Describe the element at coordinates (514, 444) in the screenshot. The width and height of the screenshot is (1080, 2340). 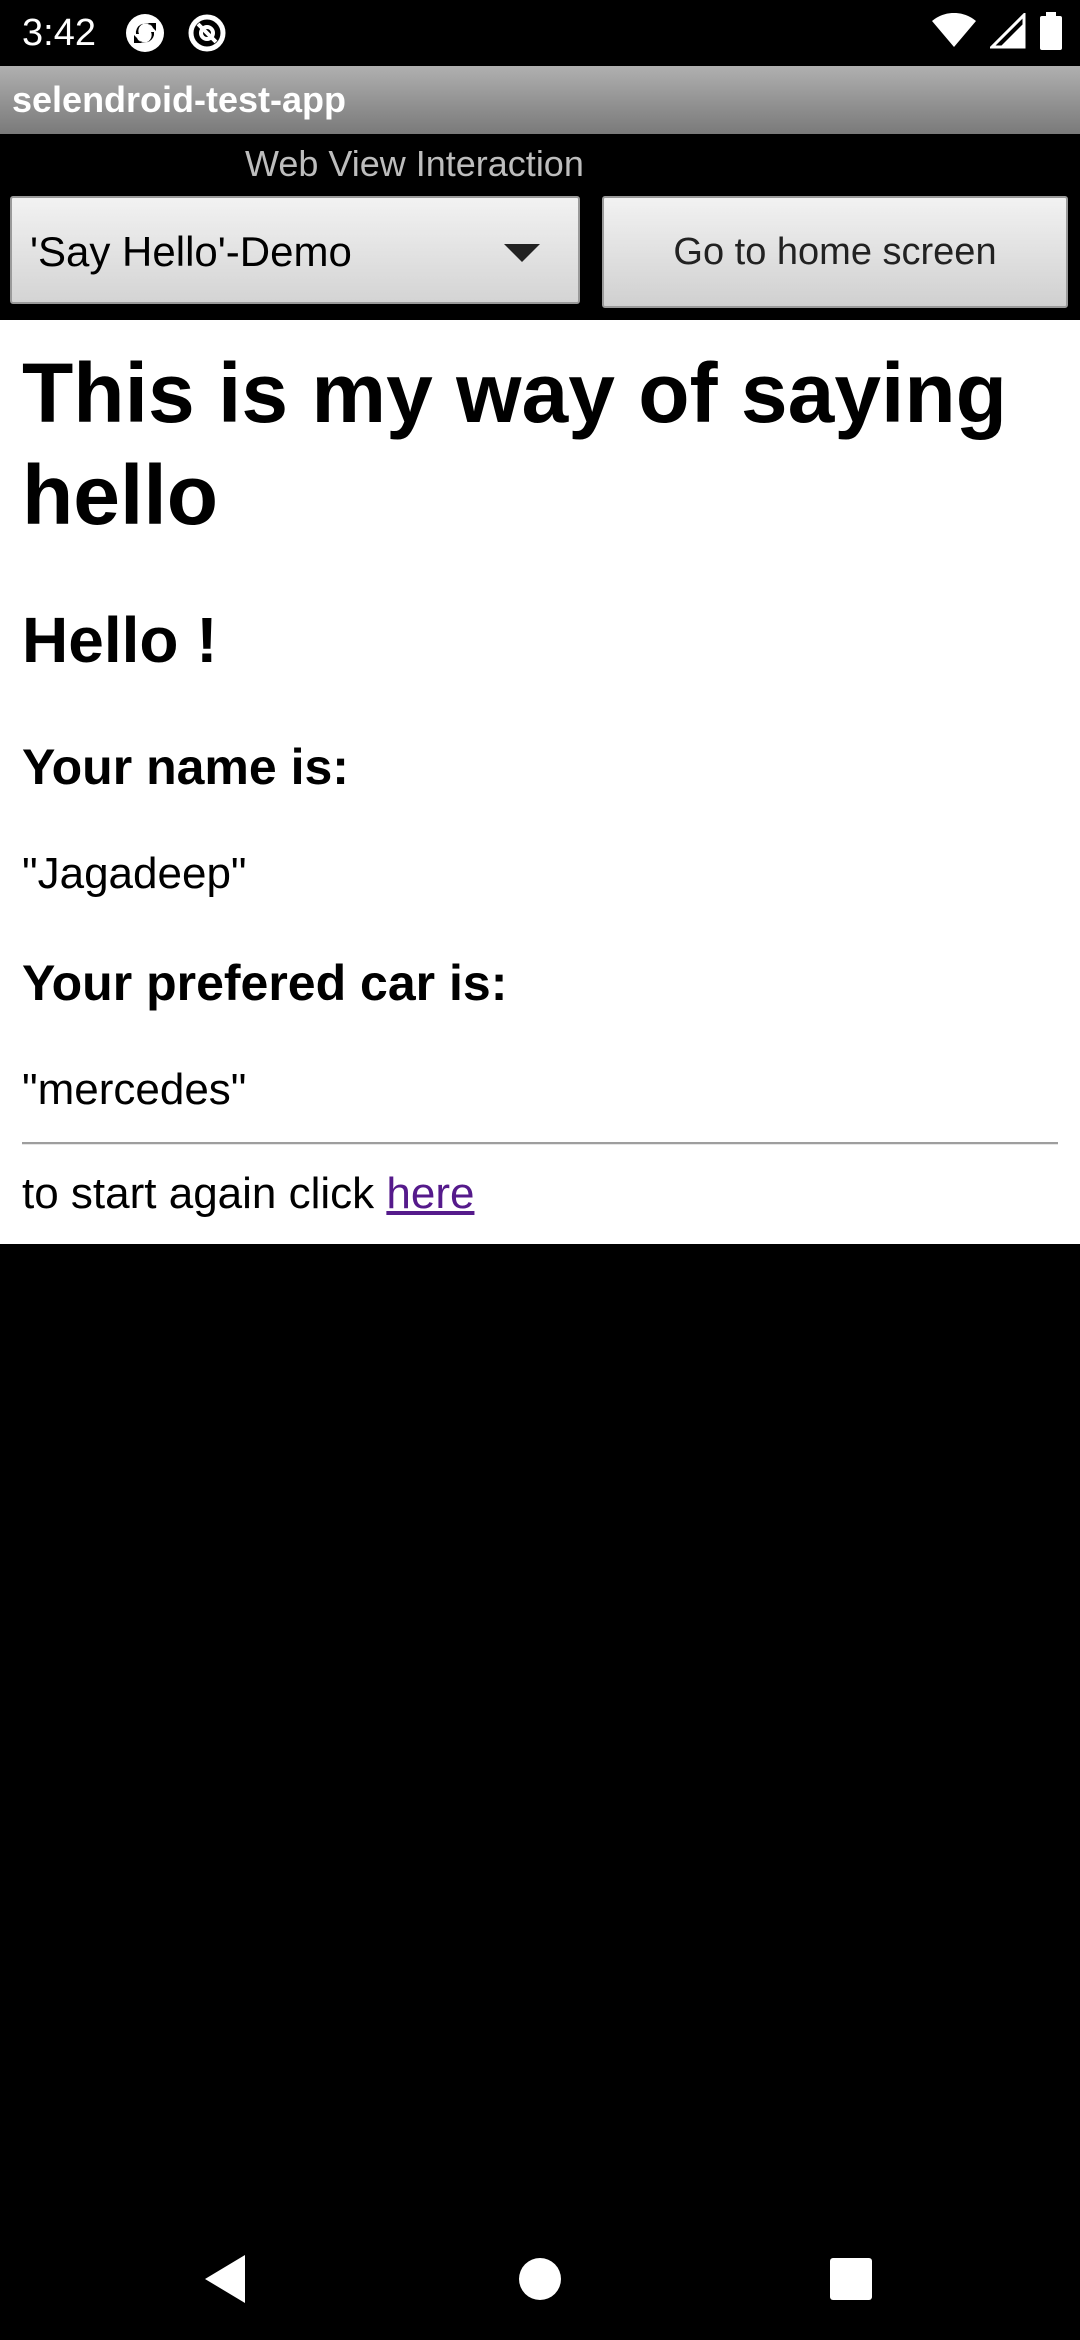
I see `page-heading: This is my way of saying hello` at that location.